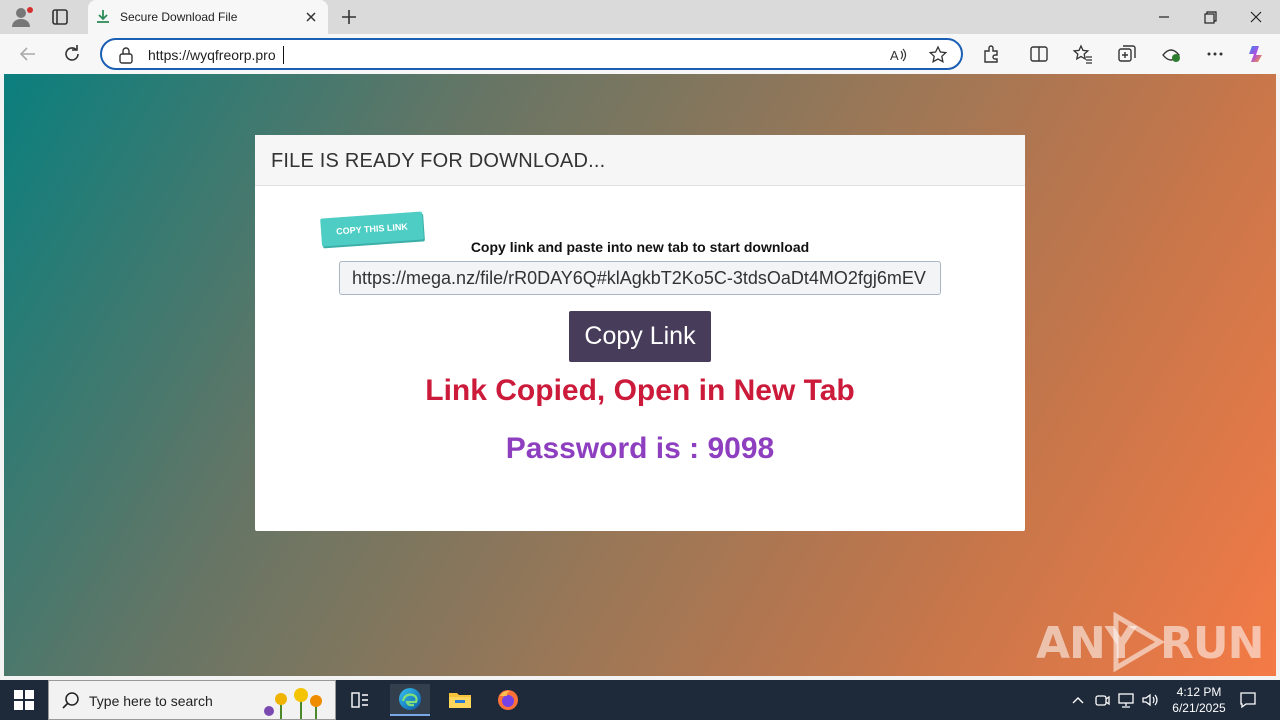  I want to click on read-aloud-icon: A, so click(898, 55).